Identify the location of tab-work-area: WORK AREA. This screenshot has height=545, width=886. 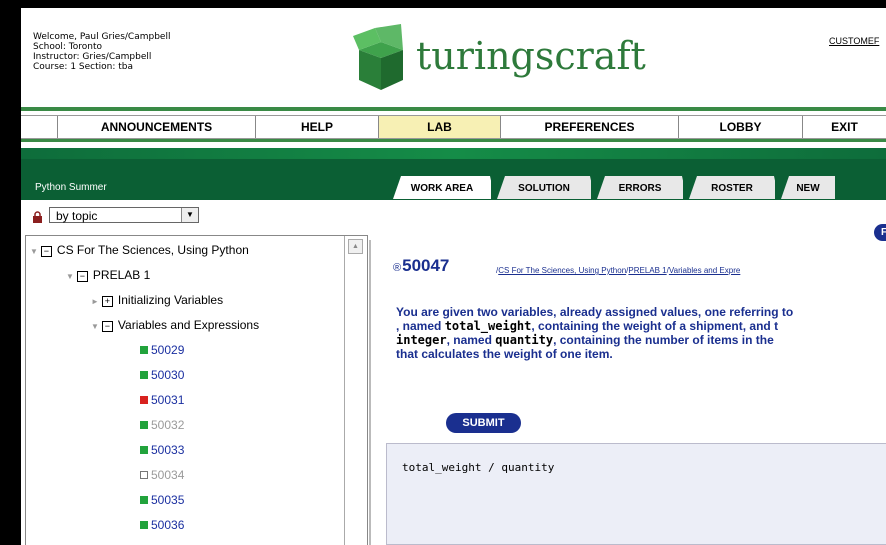
(442, 187).